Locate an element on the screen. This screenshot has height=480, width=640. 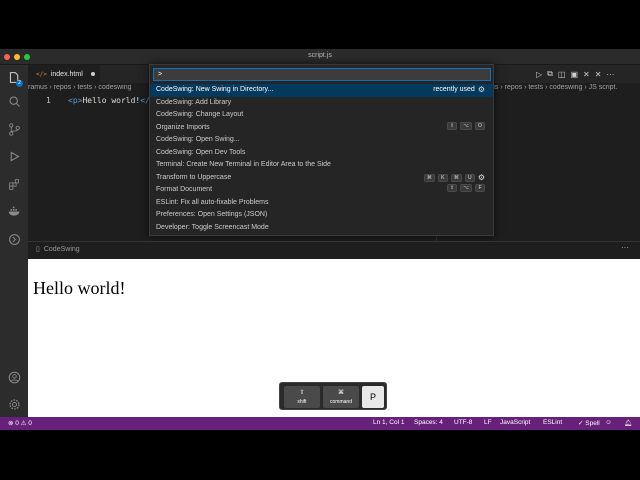
command-item: ESLint: Fix all auto-fixable Problems is located at coordinates (321, 203).